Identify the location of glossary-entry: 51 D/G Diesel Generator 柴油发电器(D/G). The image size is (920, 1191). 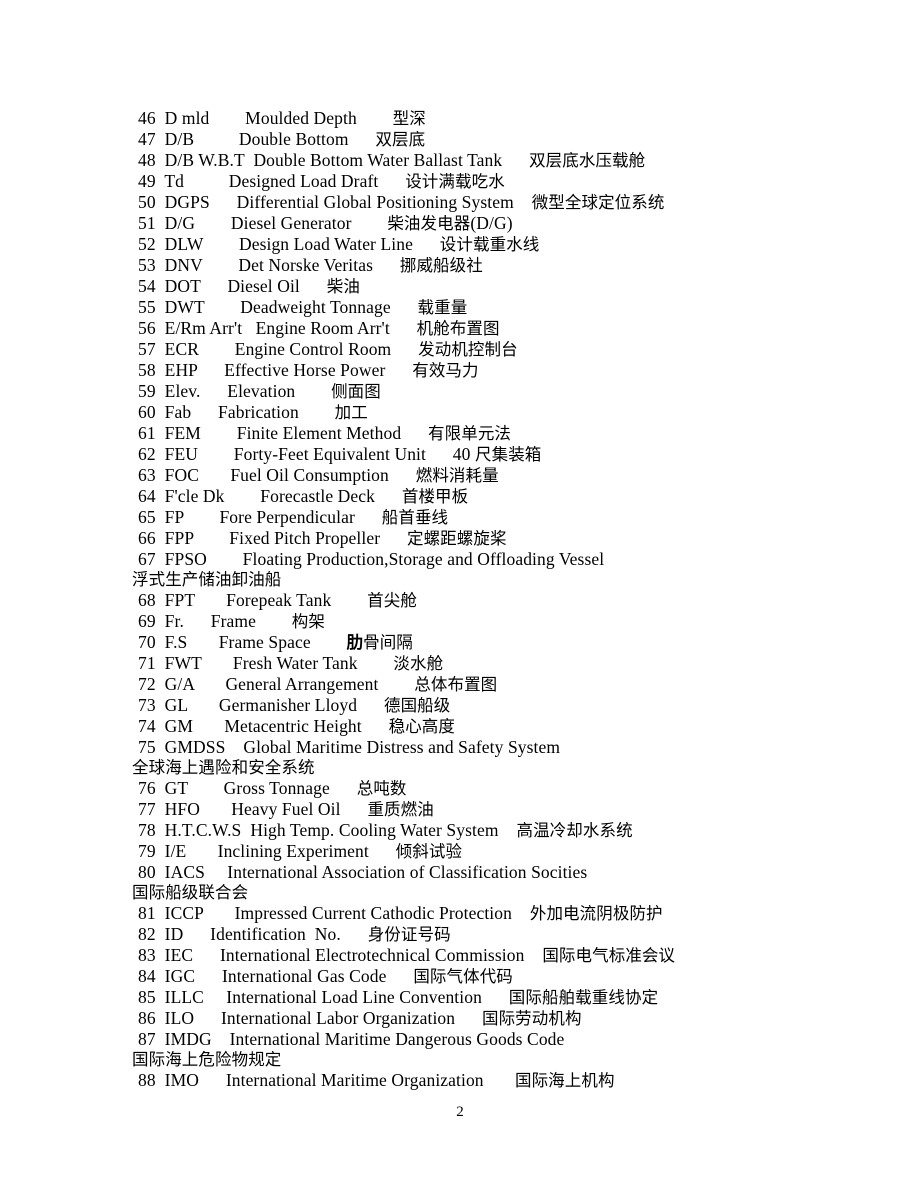
(482, 223).